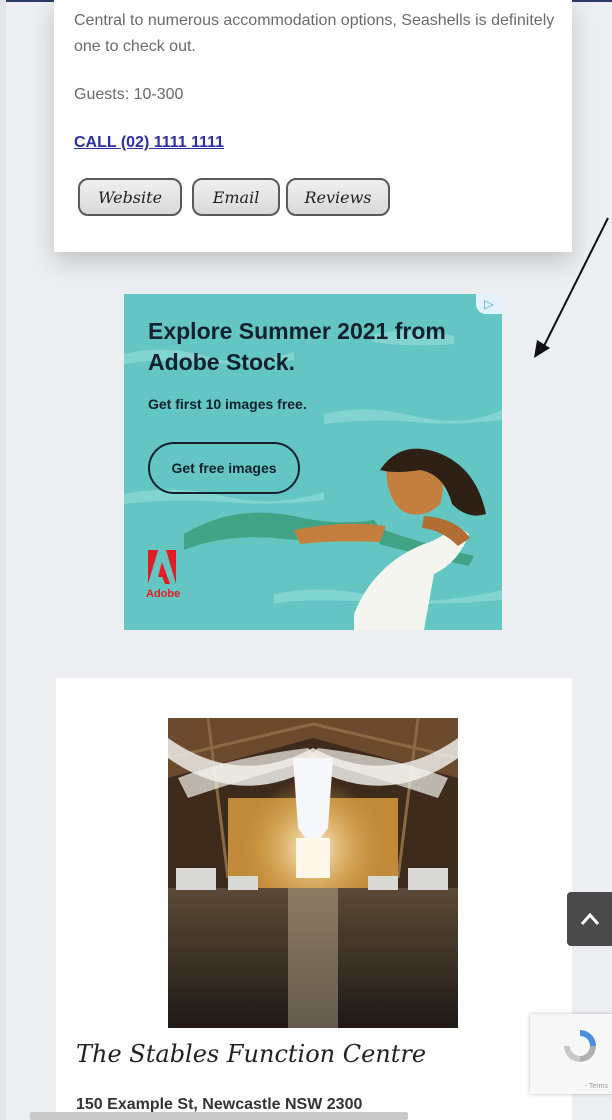 This screenshot has height=1120, width=612. What do you see at coordinates (571, 287) in the screenshot?
I see `annotation-arrow` at bounding box center [571, 287].